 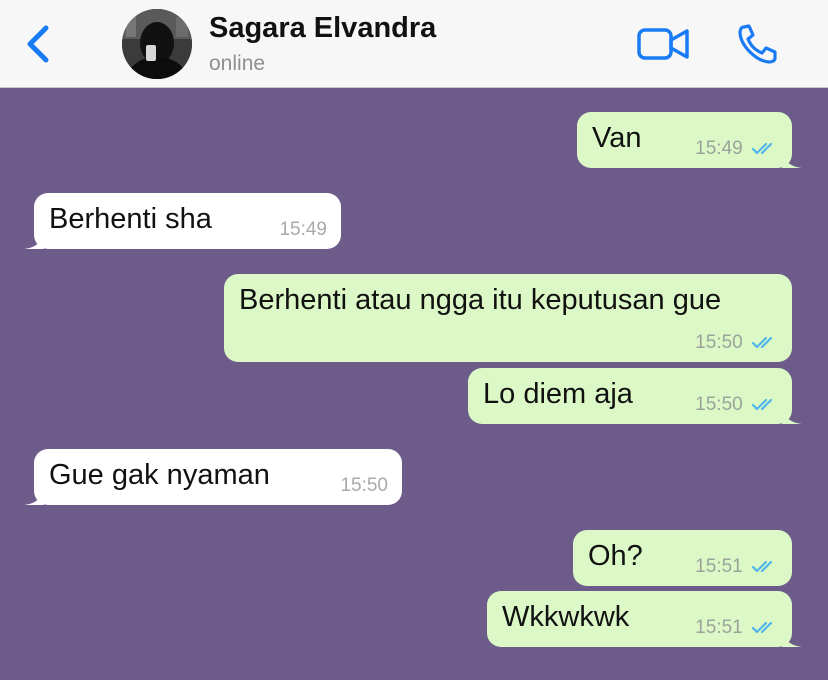 I want to click on message-bubble-outgoing: Oh? 15:51, so click(x=682, y=558).